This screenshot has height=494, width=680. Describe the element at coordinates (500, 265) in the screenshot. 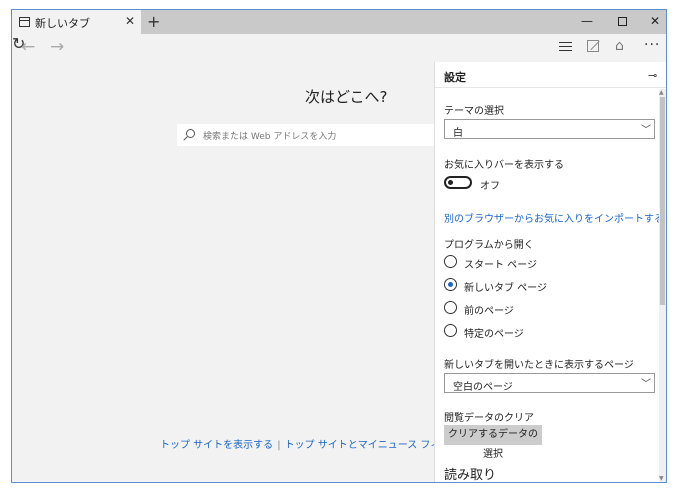

I see `radio-start-page-label: スタート ページ` at that location.